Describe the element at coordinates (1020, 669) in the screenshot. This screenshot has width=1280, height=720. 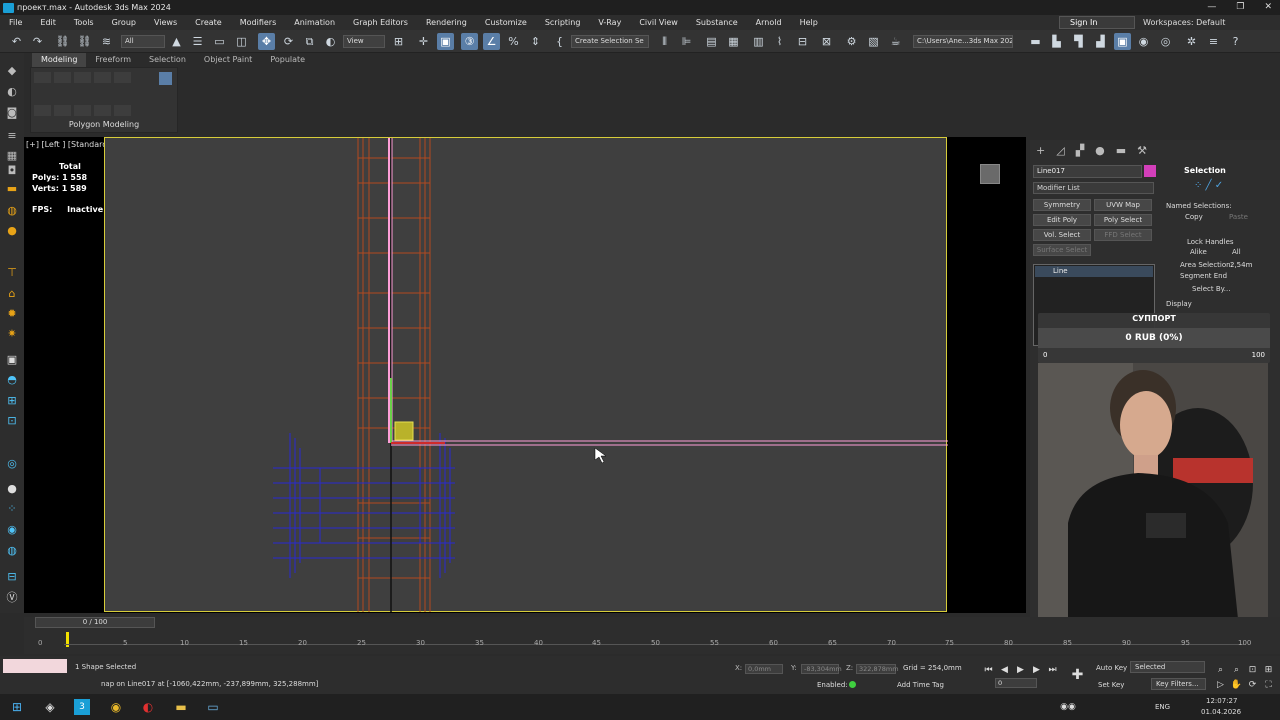
I see `play-icon: ▶` at that location.